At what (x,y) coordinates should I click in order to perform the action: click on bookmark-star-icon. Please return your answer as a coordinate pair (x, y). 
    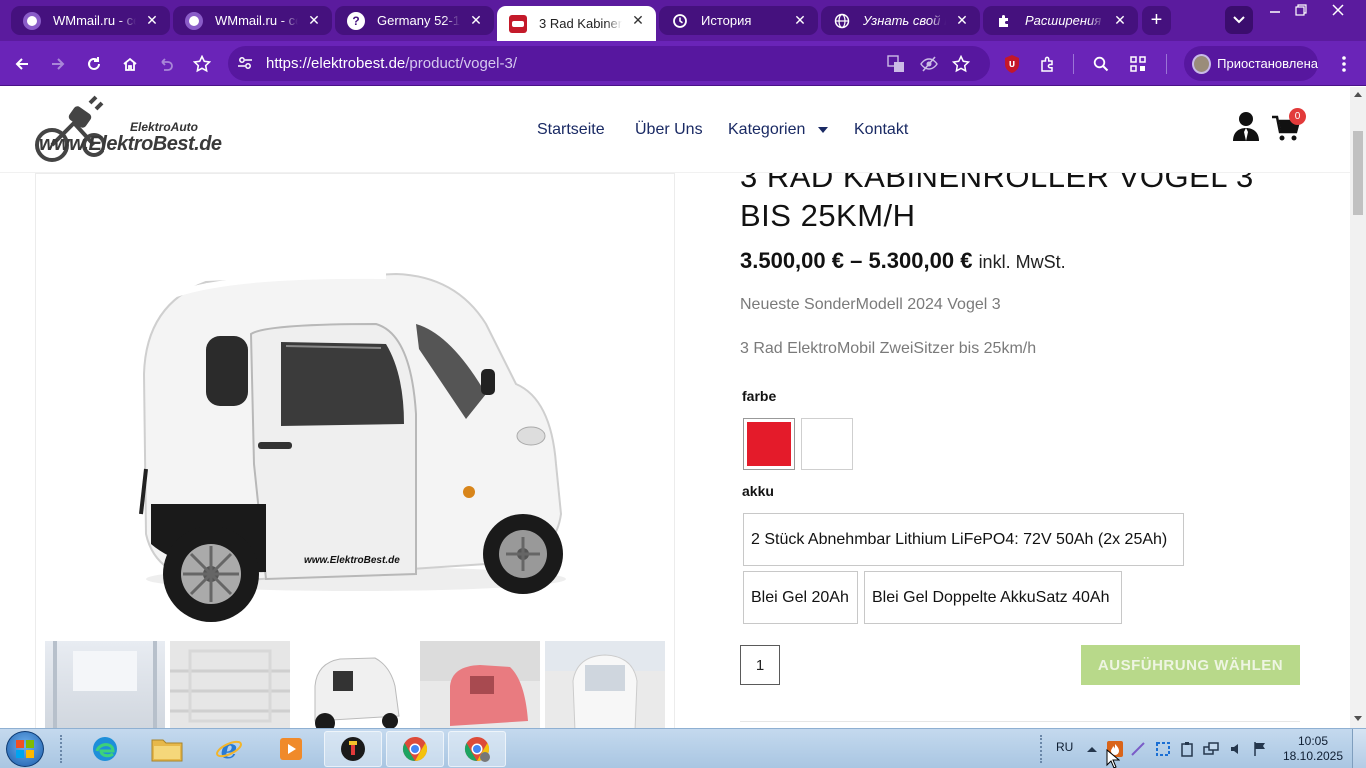
    Looking at the image, I should click on (961, 64).